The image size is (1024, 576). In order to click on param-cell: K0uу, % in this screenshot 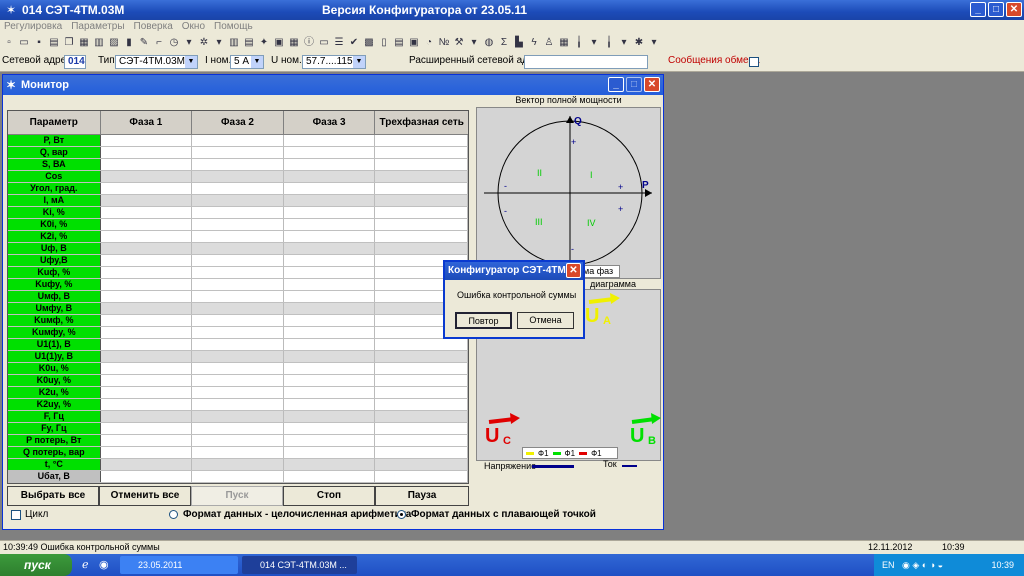, I will do `click(54, 380)`.